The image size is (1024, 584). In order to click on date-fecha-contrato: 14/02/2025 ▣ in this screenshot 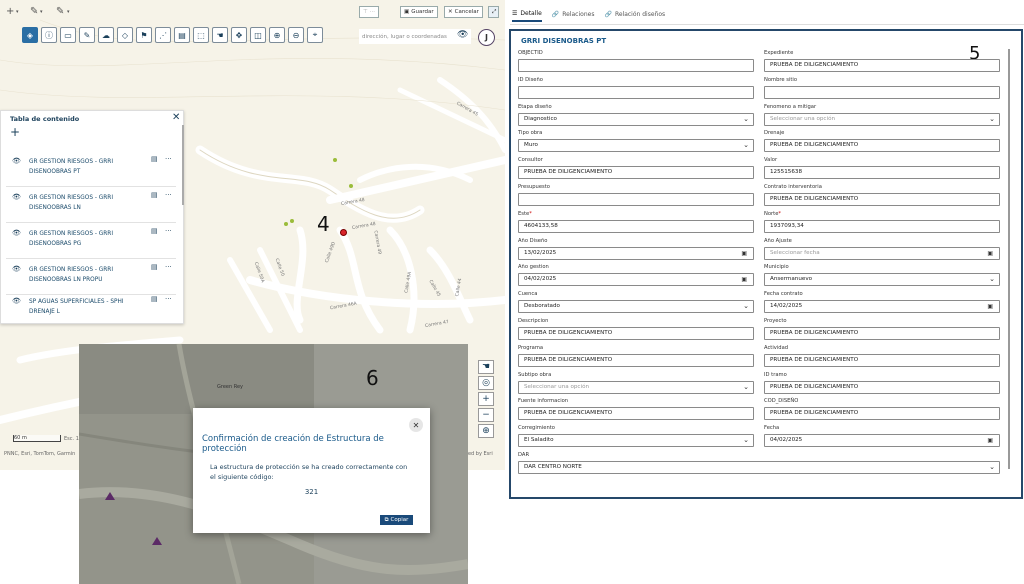, I will do `click(882, 307)`.